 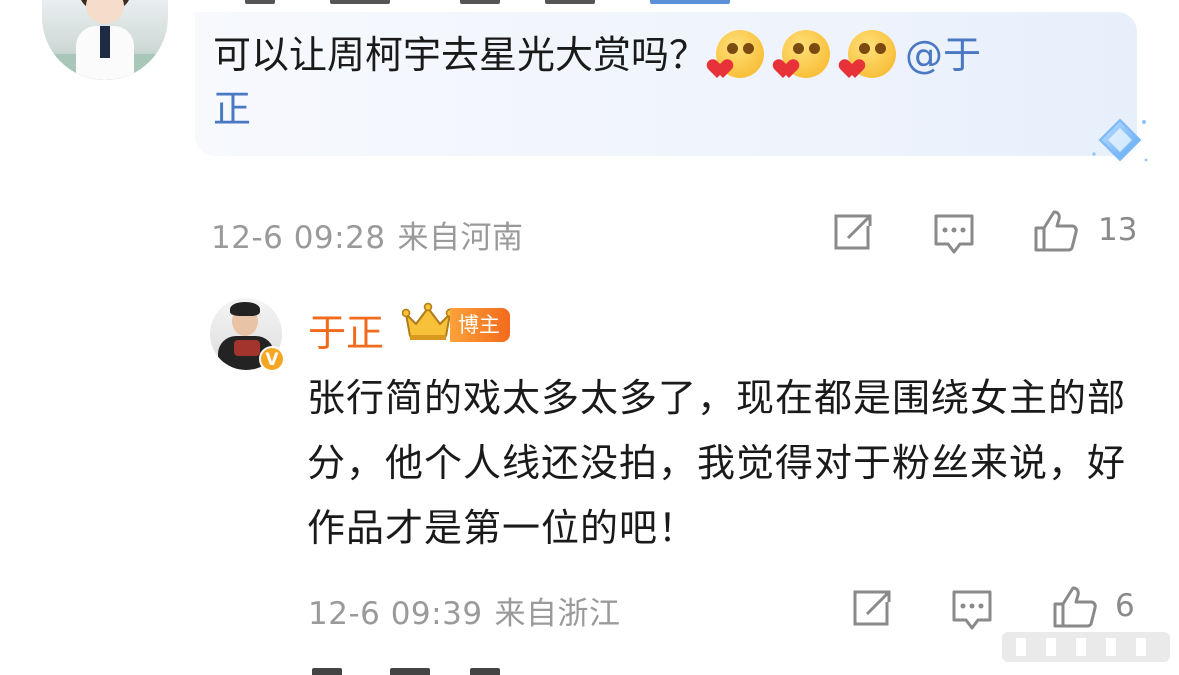 I want to click on verified-badge-icon: V, so click(x=272, y=359).